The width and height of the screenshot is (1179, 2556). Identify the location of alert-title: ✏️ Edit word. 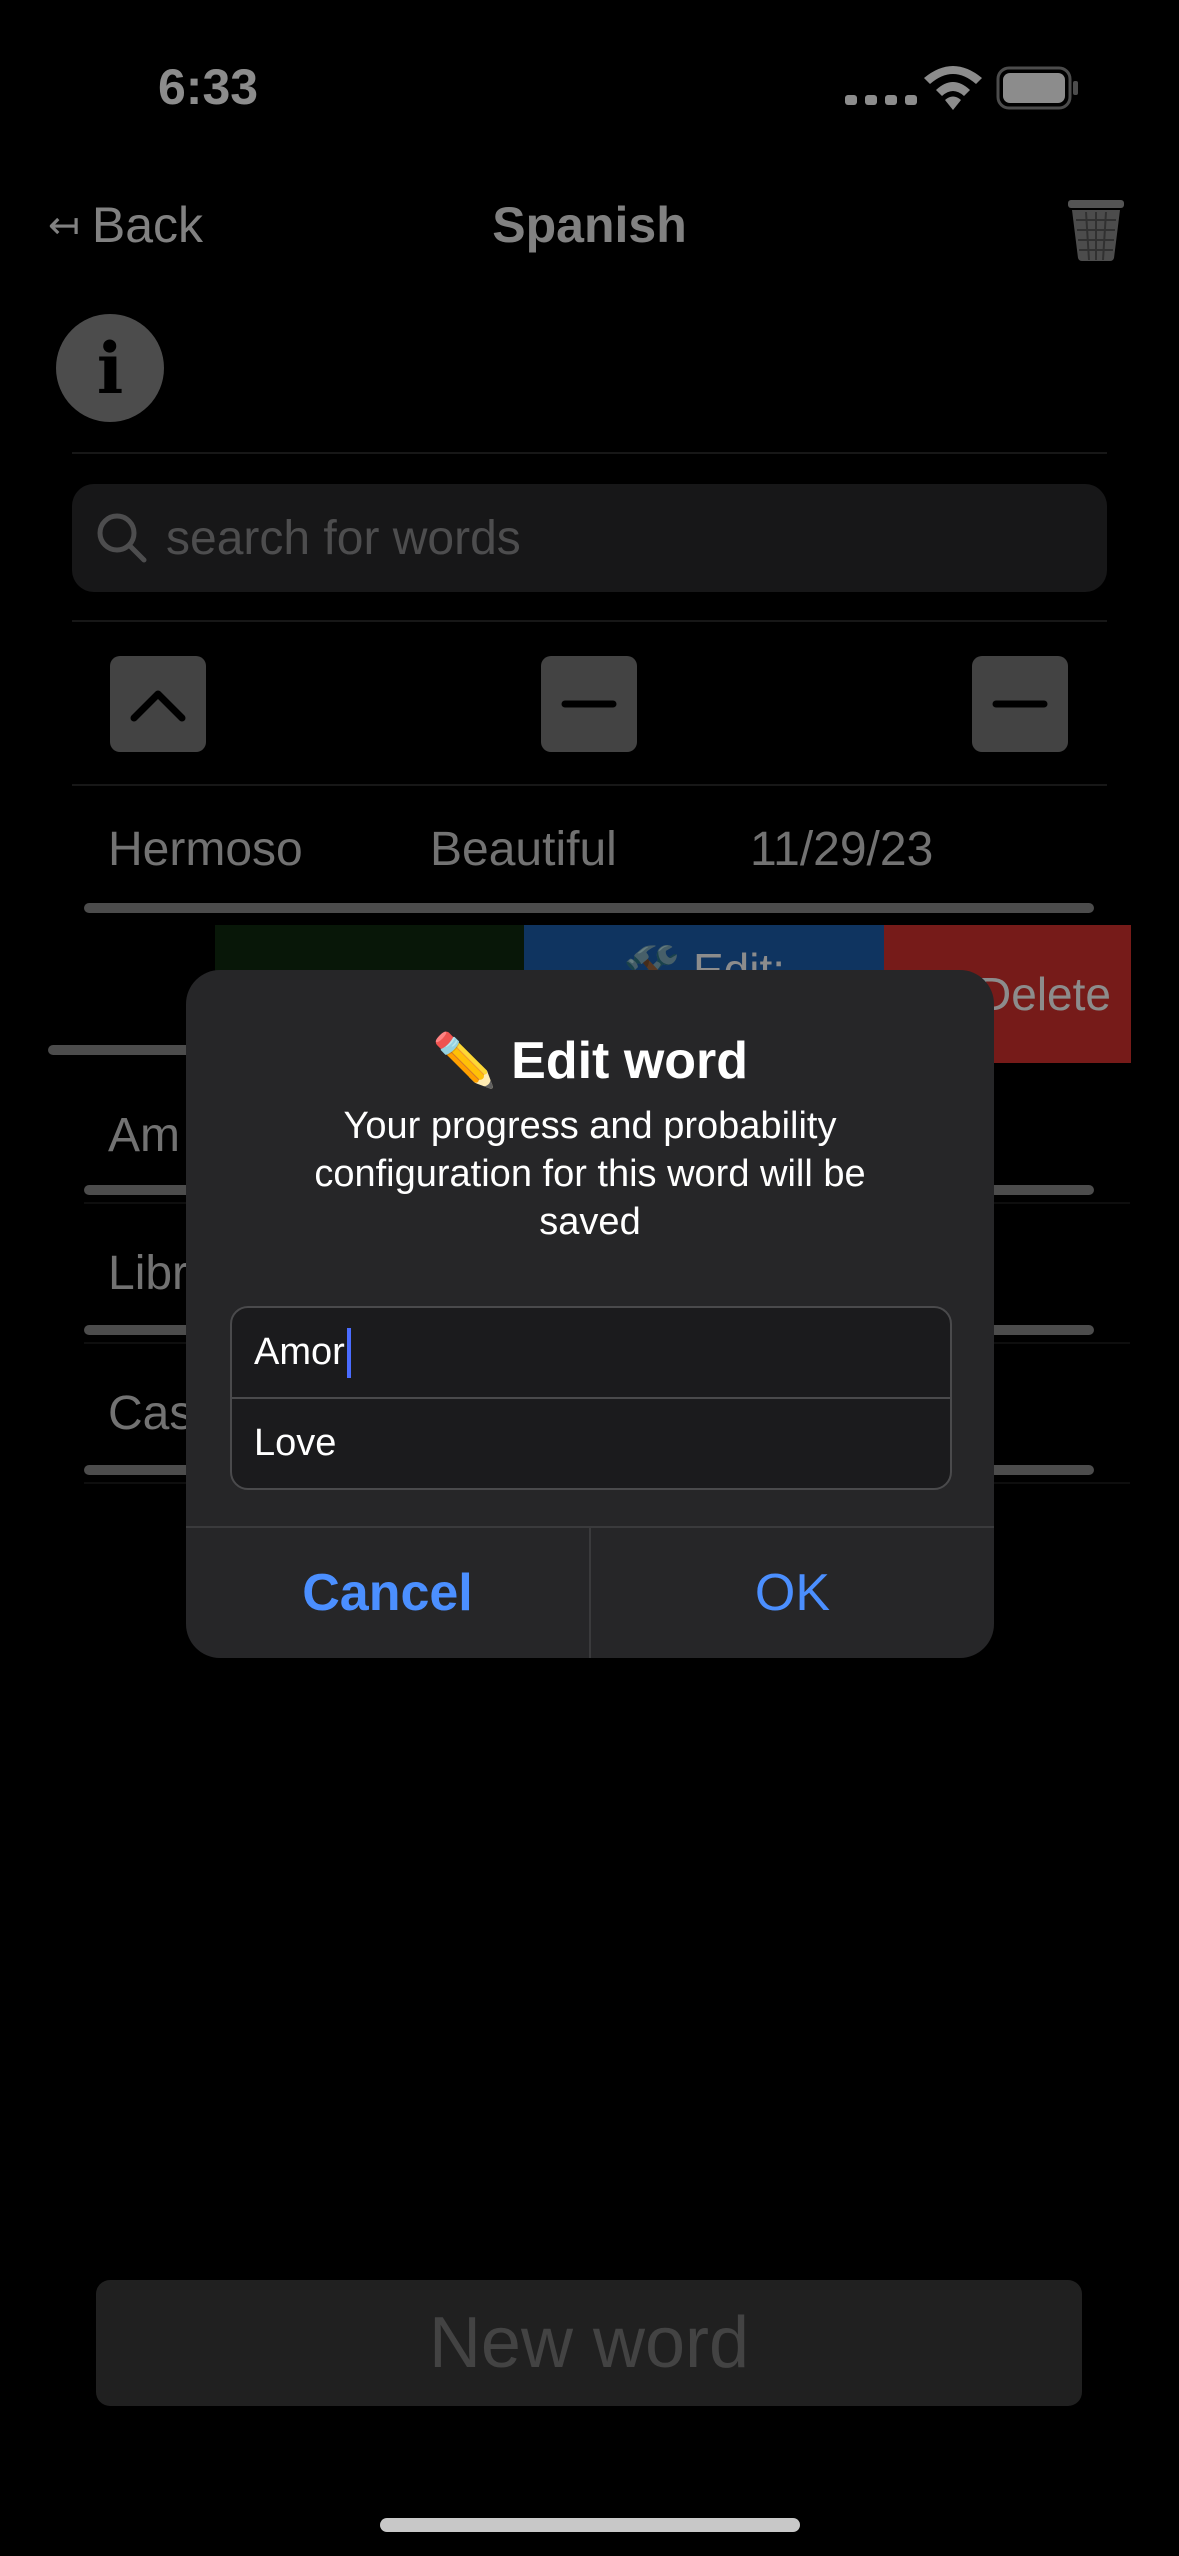
(590, 1061).